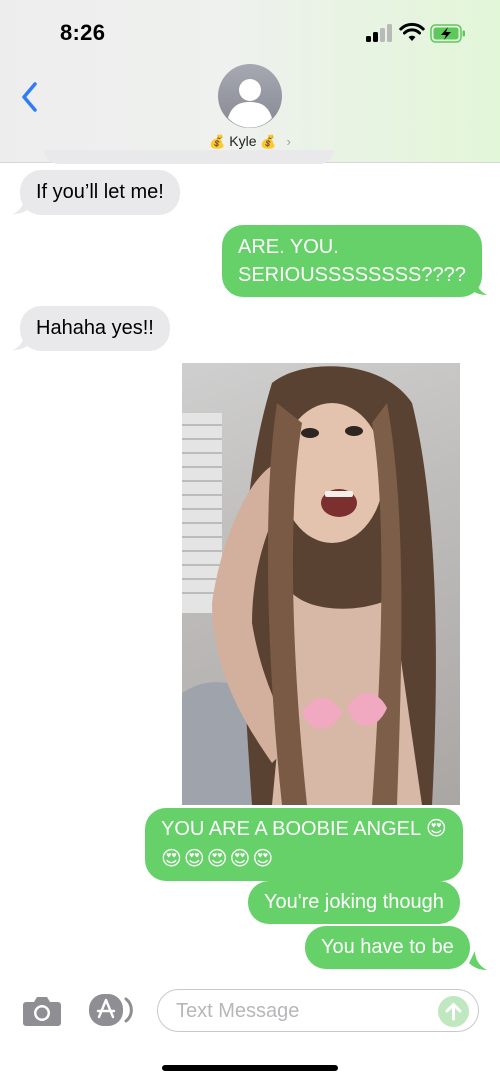  Describe the element at coordinates (243, 141) in the screenshot. I see `contact-name: Kyle` at that location.